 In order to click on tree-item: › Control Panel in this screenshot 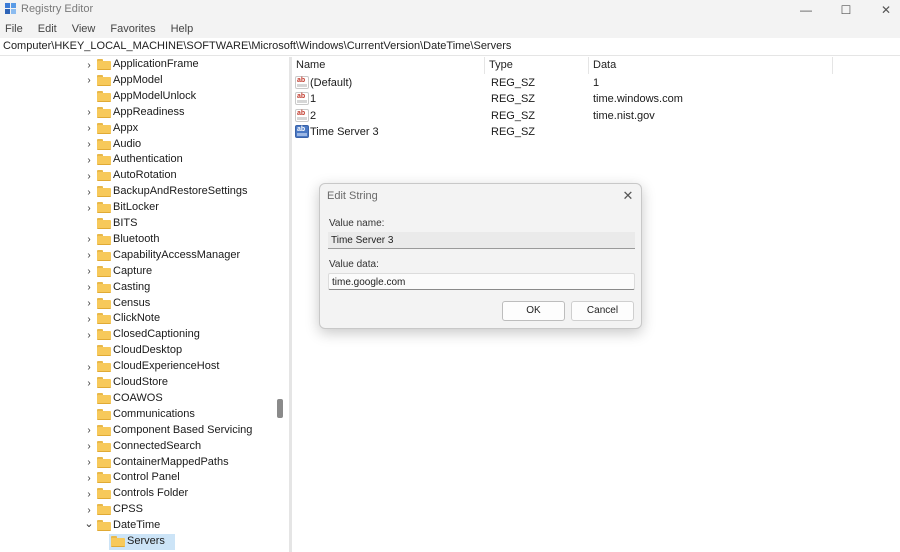, I will do `click(137, 478)`.